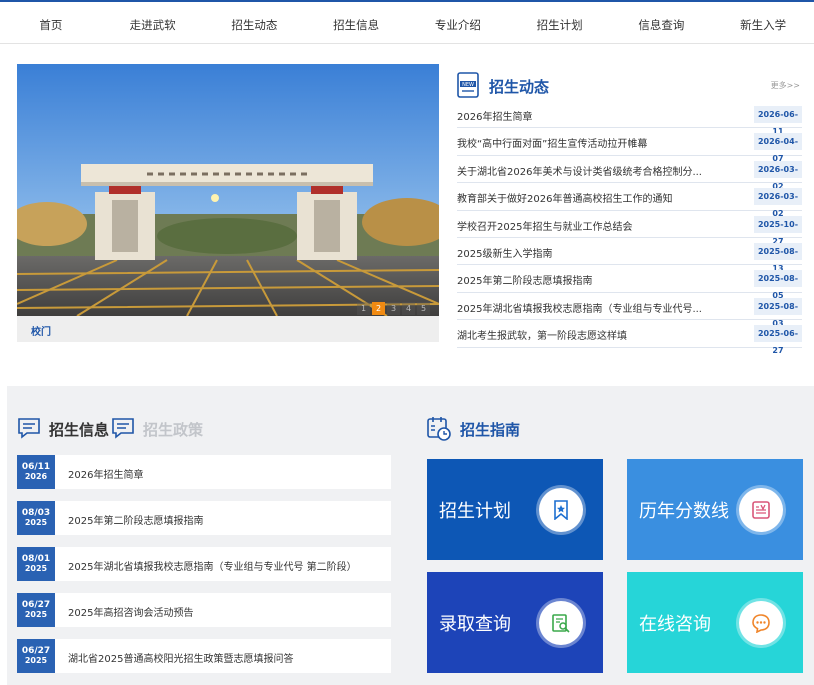 This screenshot has width=814, height=685. I want to click on search-doc-icon, so click(561, 623).